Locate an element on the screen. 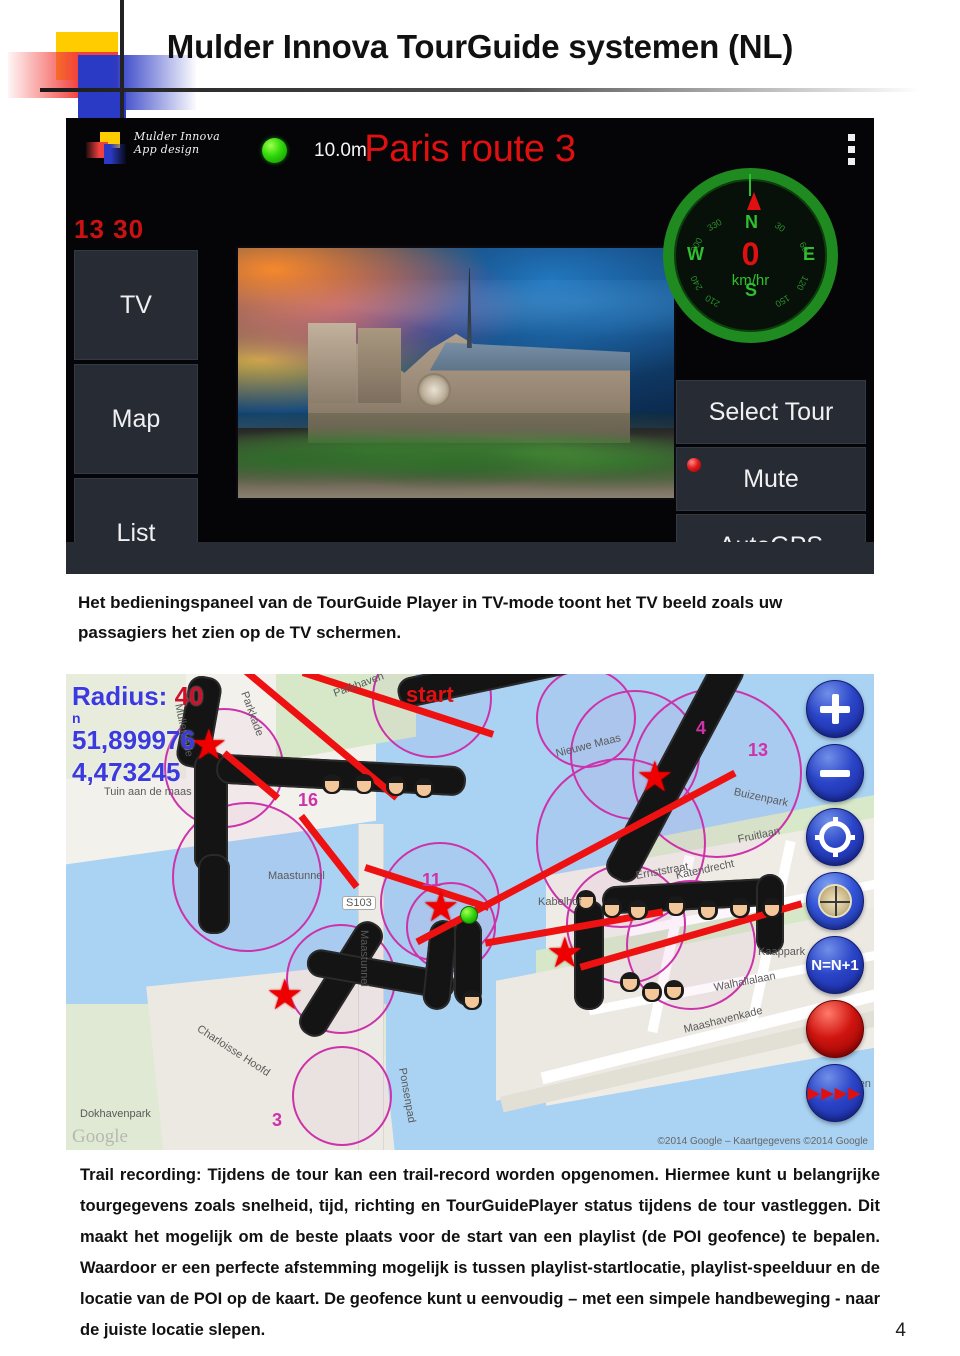  kebab-menu-icon is located at coordinates (852, 152).